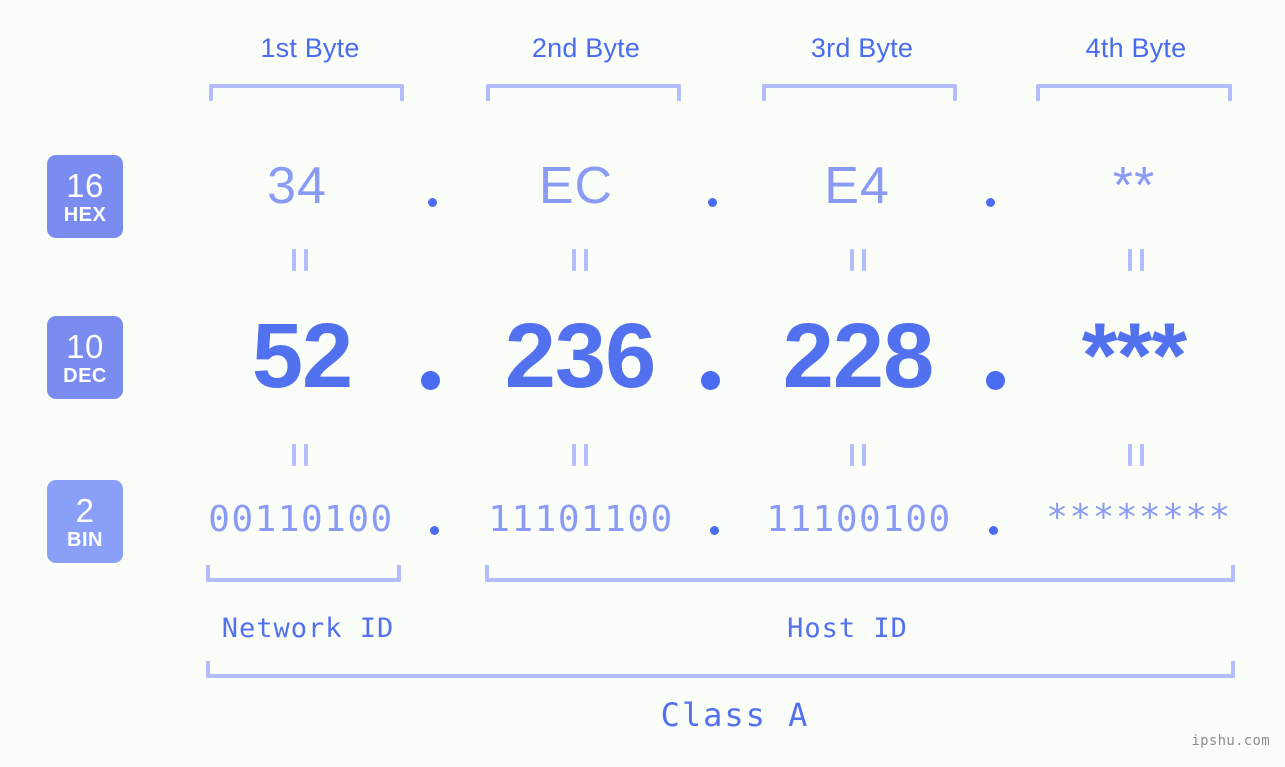 The width and height of the screenshot is (1285, 767). Describe the element at coordinates (1134, 356) in the screenshot. I see `dec-byte-4: ***` at that location.